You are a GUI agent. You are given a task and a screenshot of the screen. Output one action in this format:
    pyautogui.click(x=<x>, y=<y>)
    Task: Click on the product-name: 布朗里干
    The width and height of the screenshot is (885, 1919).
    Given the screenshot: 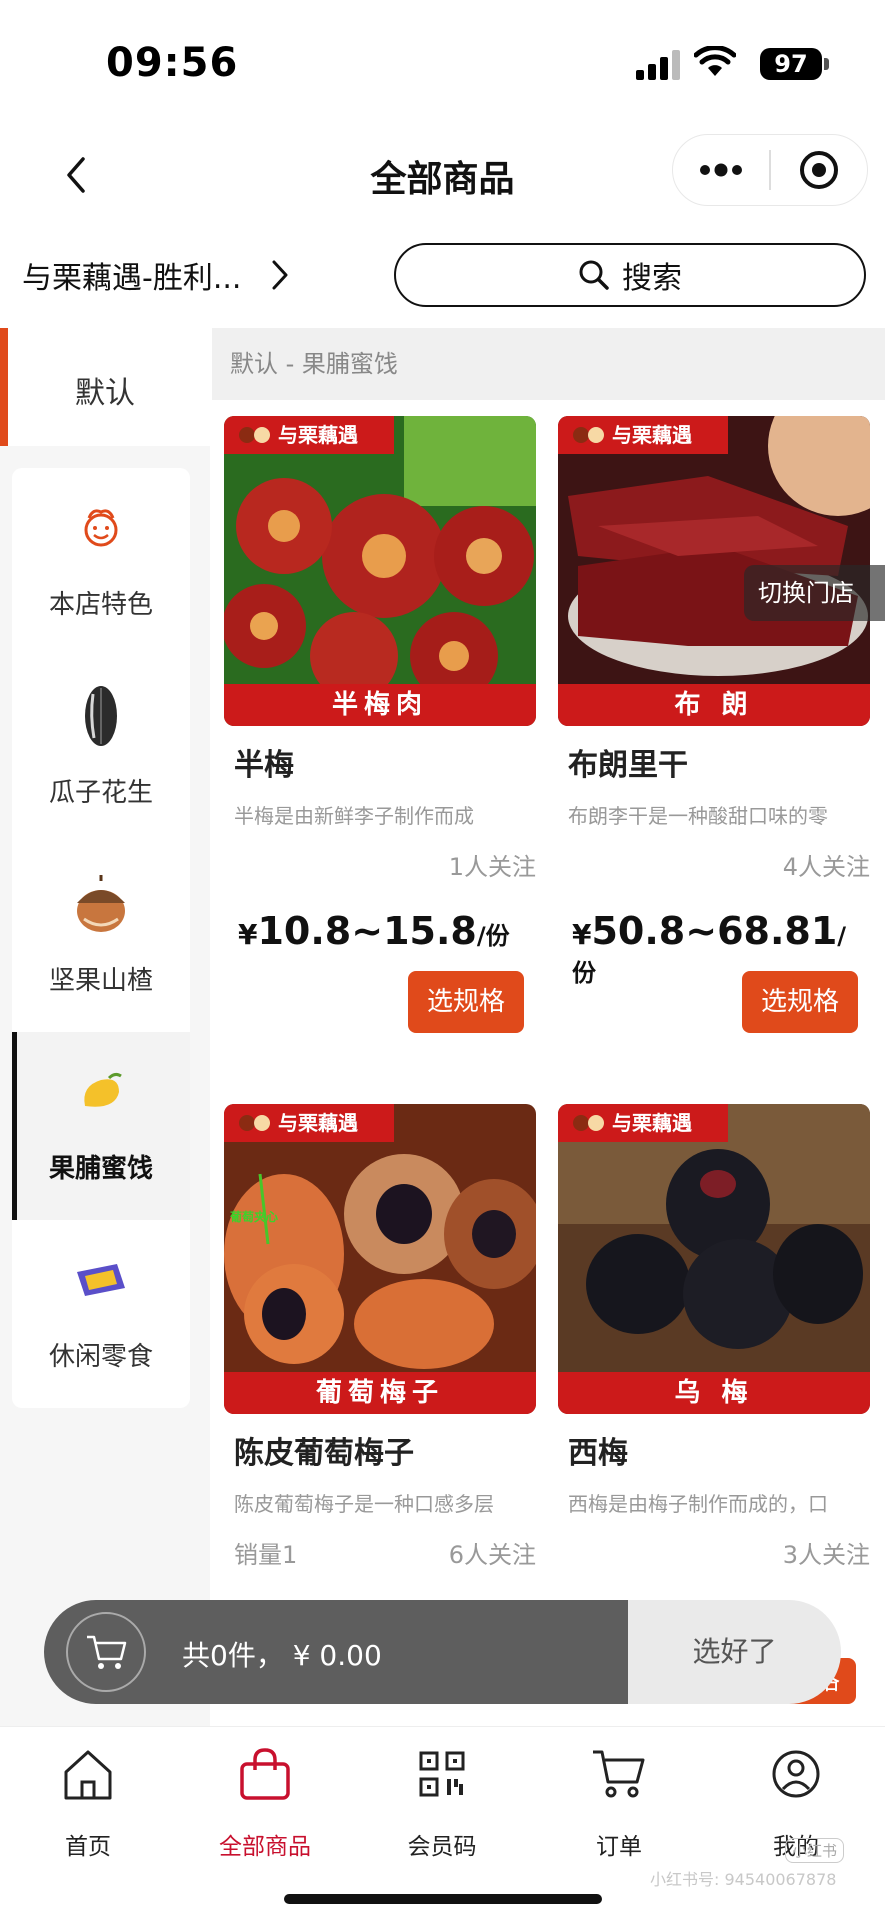 What is the action you would take?
    pyautogui.click(x=628, y=765)
    